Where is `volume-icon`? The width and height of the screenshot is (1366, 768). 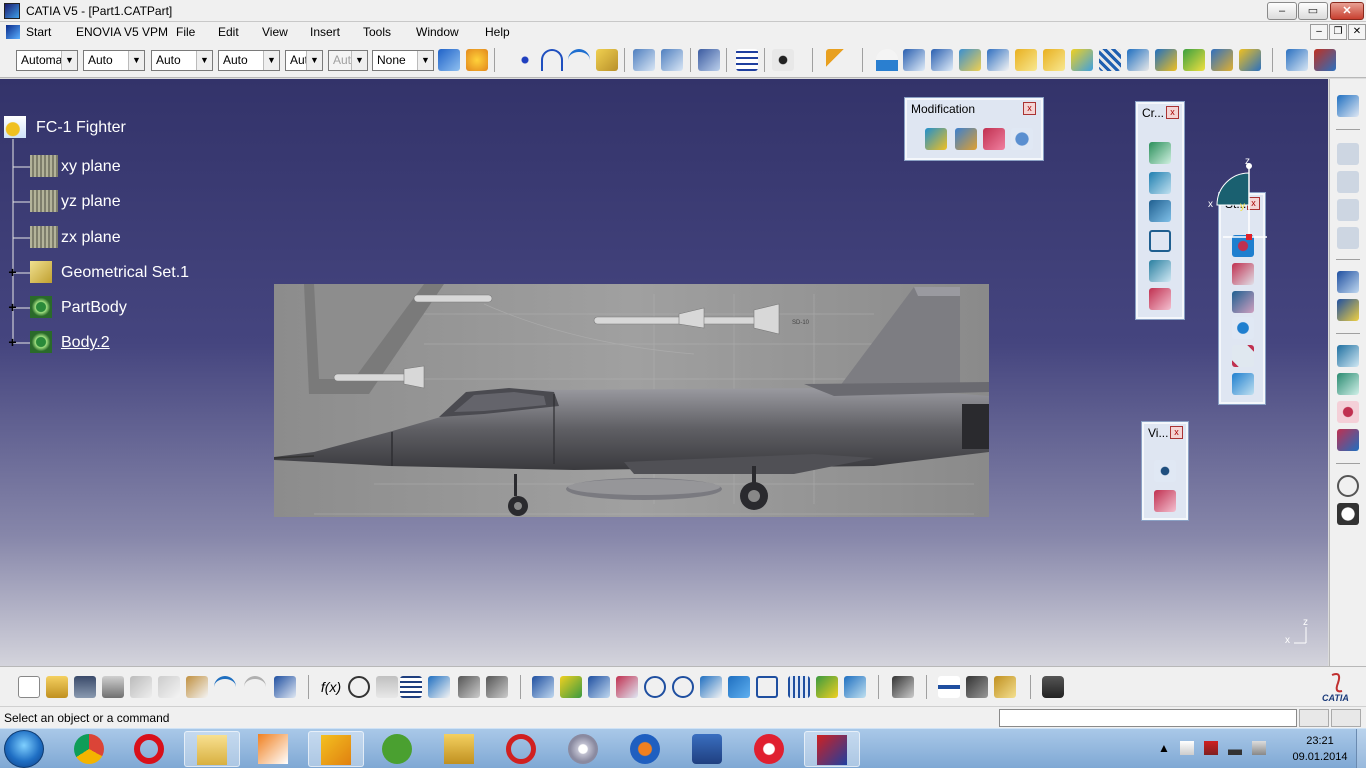 volume-icon is located at coordinates (1259, 748).